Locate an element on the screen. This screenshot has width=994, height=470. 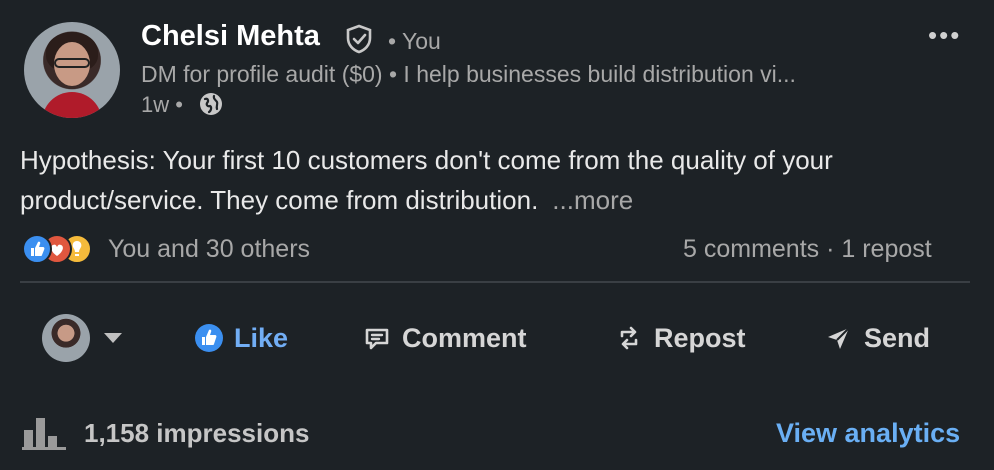
like-icon is located at coordinates (209, 338).